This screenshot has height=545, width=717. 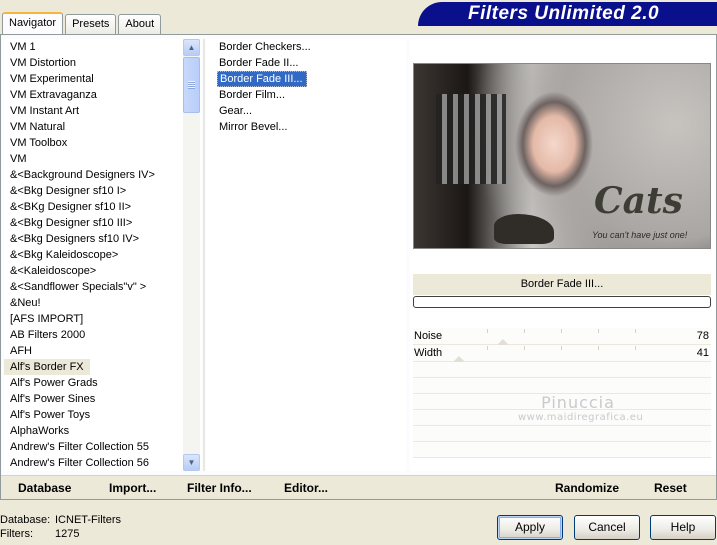 What do you see at coordinates (60, 527) in the screenshot?
I see `status-area: Database: ICNET-Filters Filters: 1275` at bounding box center [60, 527].